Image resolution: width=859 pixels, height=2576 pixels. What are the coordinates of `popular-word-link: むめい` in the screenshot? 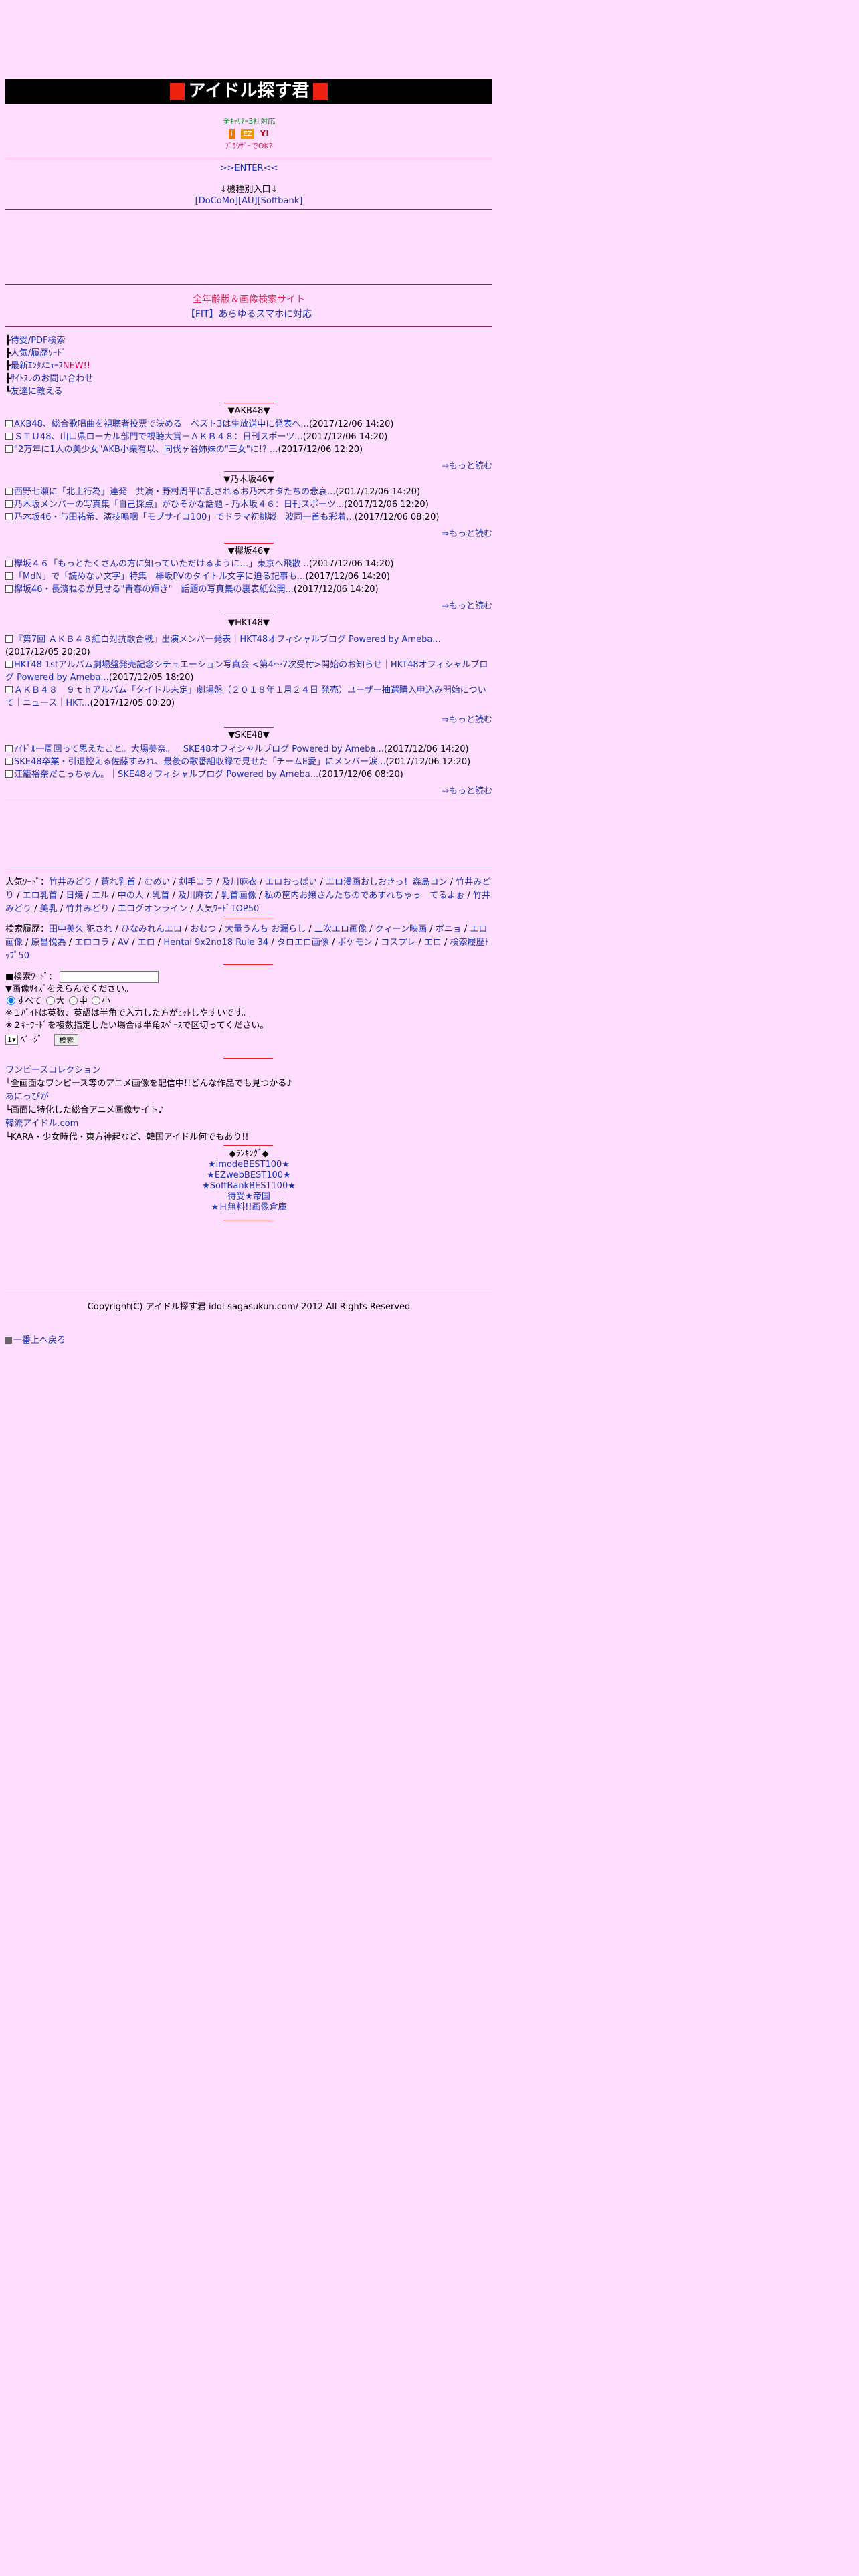 It's located at (157, 882).